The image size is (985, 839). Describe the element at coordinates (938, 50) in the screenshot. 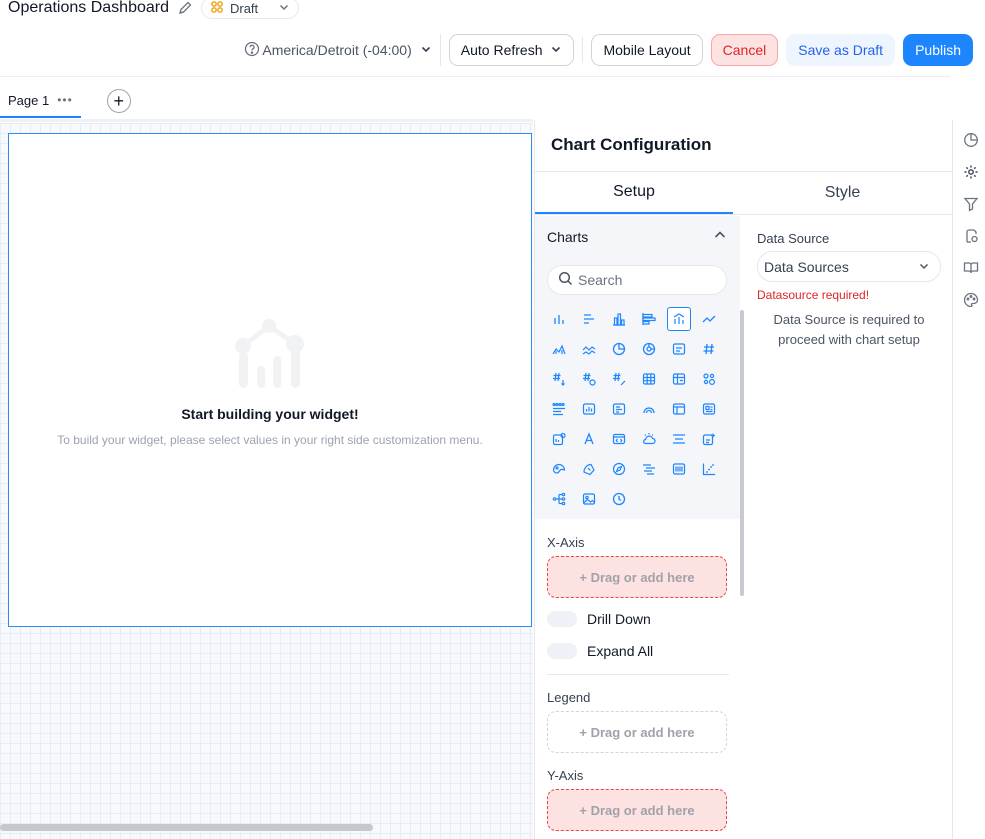

I see `publish-button: Publish` at that location.